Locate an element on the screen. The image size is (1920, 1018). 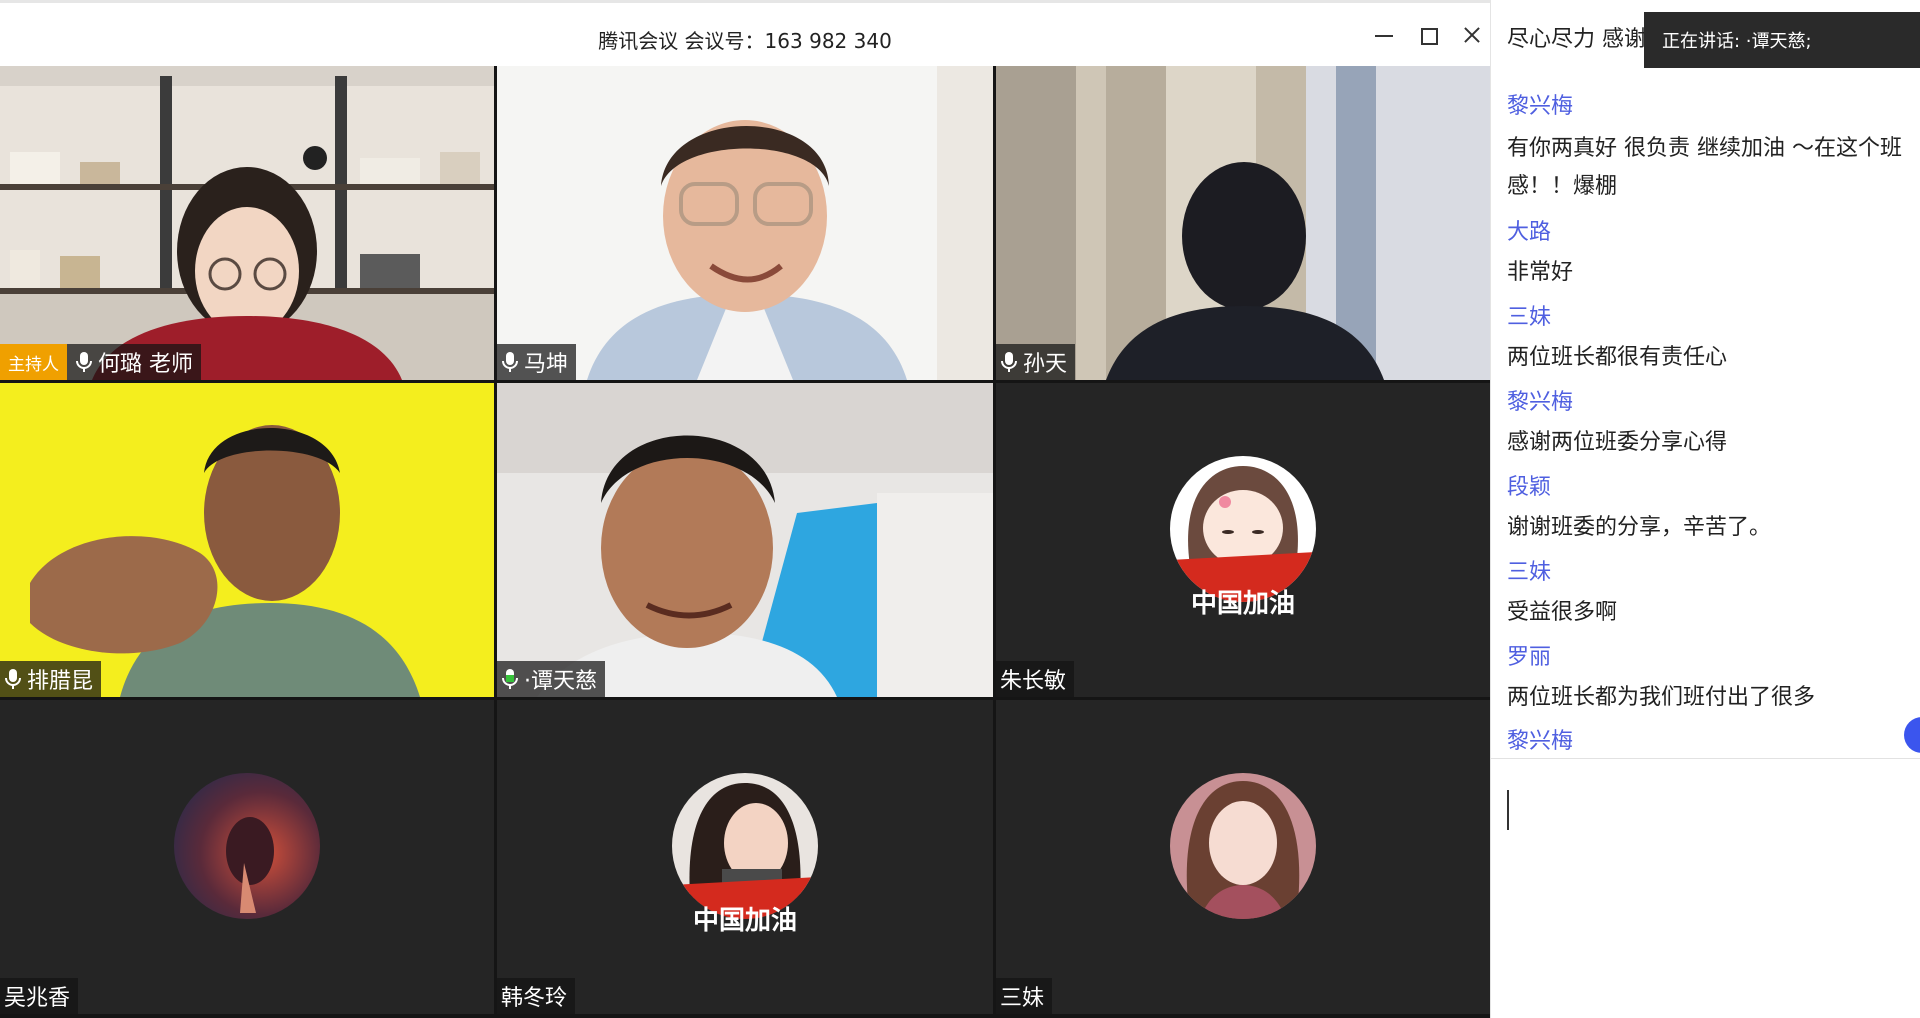
maximize-button is located at coordinates (1428, 35).